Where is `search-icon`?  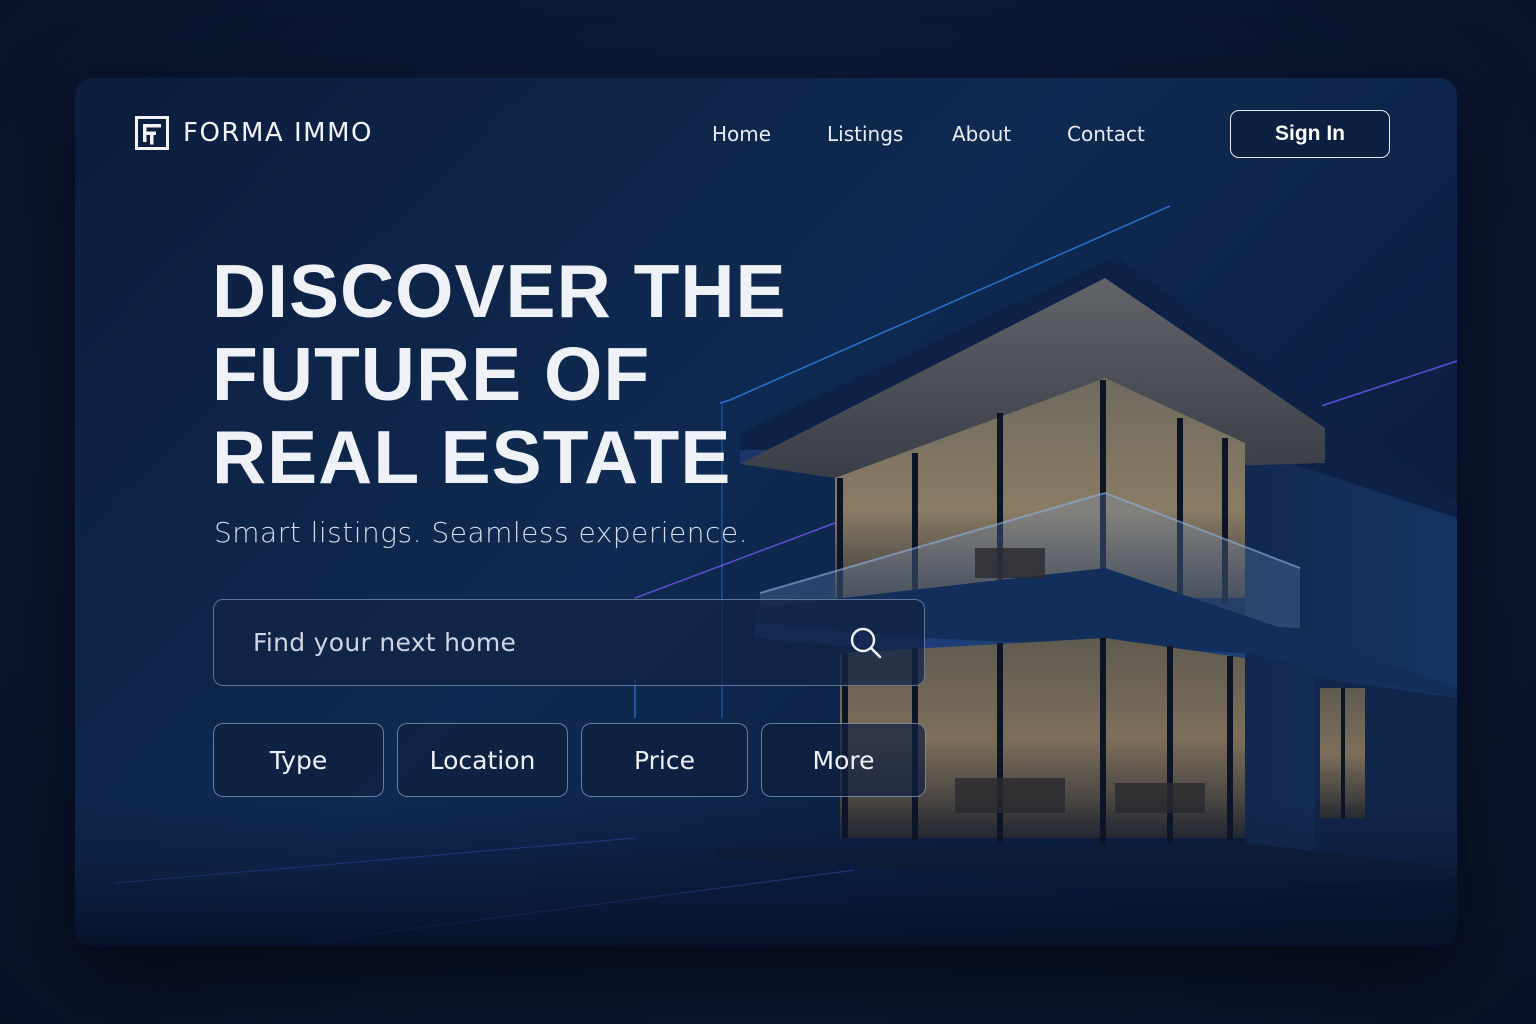 search-icon is located at coordinates (866, 642).